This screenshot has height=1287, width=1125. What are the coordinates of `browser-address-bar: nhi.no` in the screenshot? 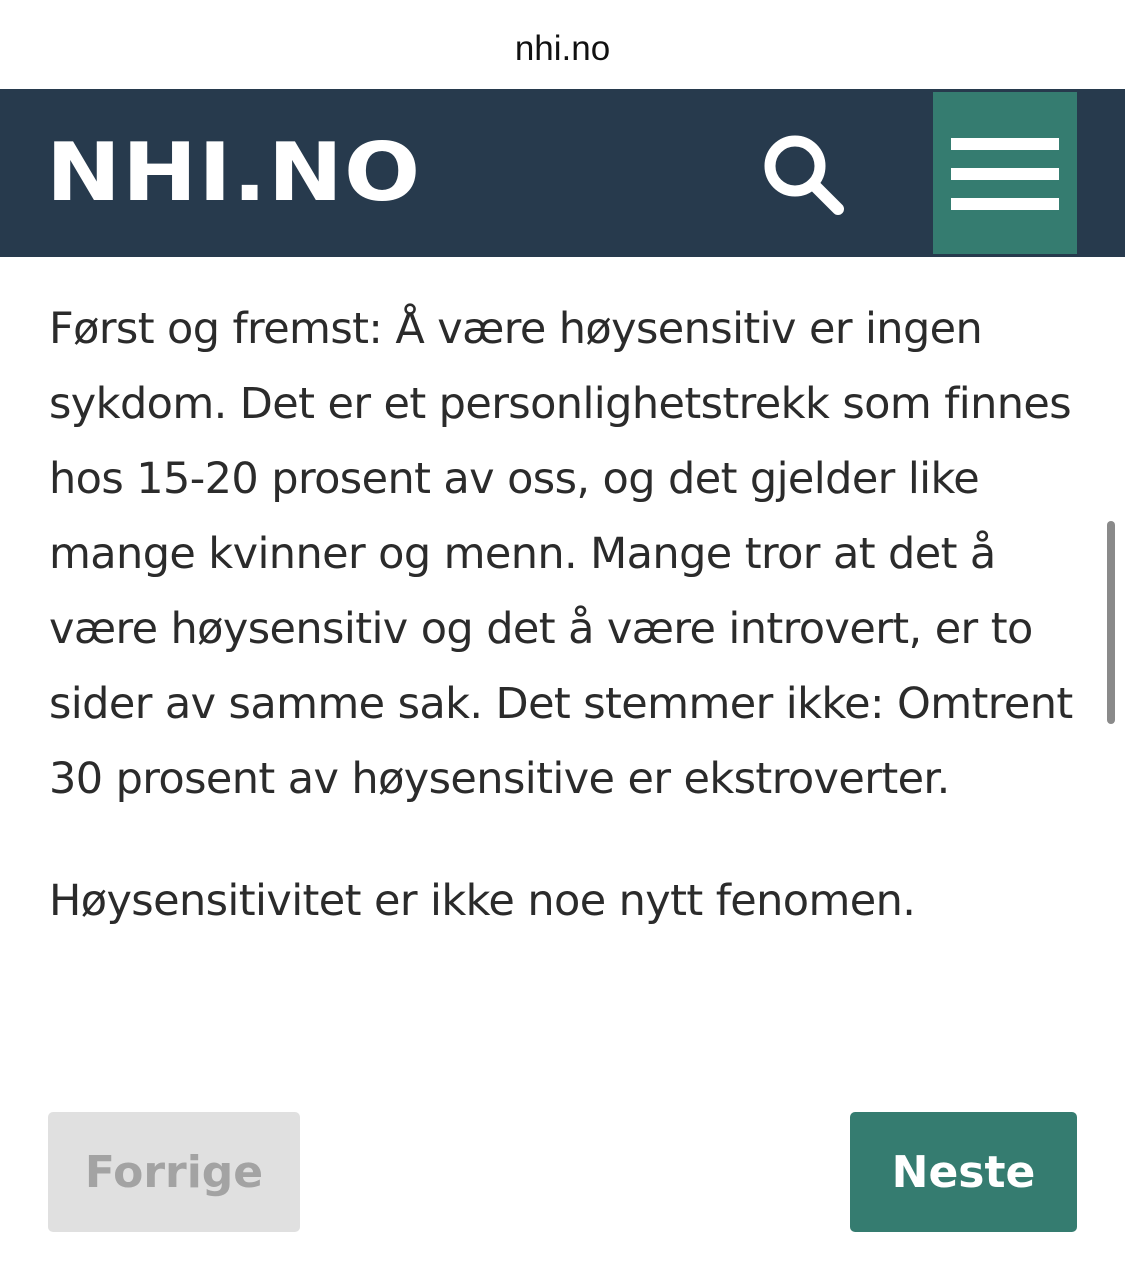 It's located at (562, 44).